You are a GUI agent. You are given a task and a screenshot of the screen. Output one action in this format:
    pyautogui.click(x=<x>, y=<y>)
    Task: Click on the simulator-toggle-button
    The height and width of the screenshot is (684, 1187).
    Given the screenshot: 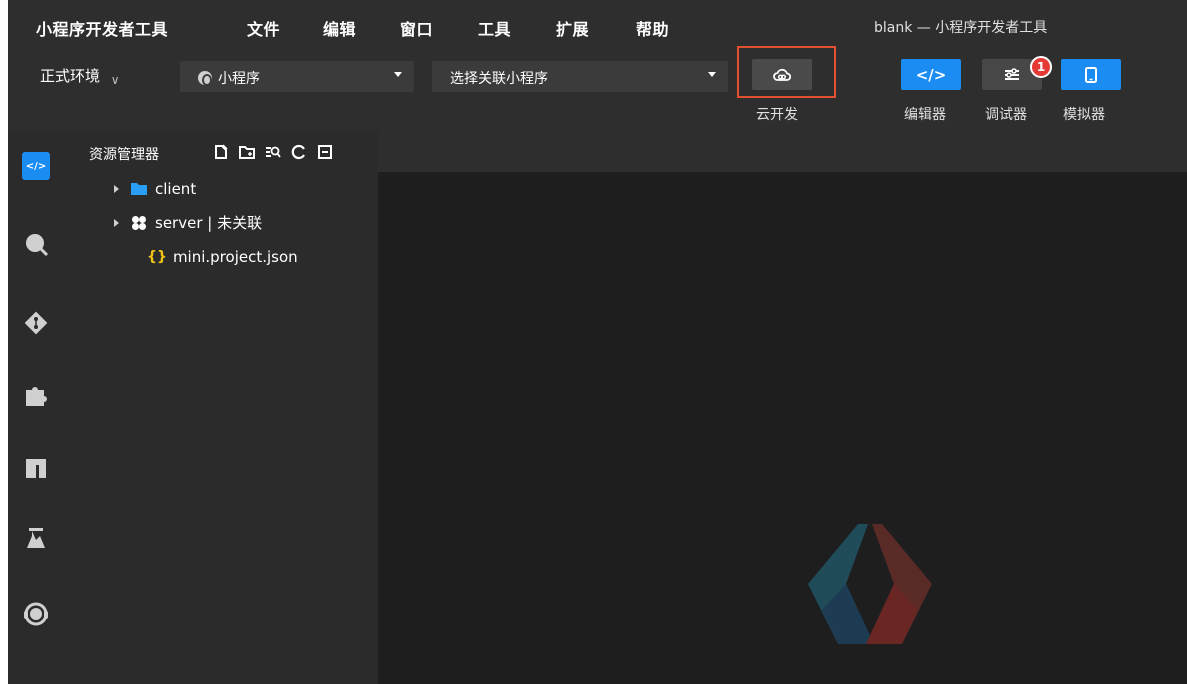 What is the action you would take?
    pyautogui.click(x=1091, y=74)
    